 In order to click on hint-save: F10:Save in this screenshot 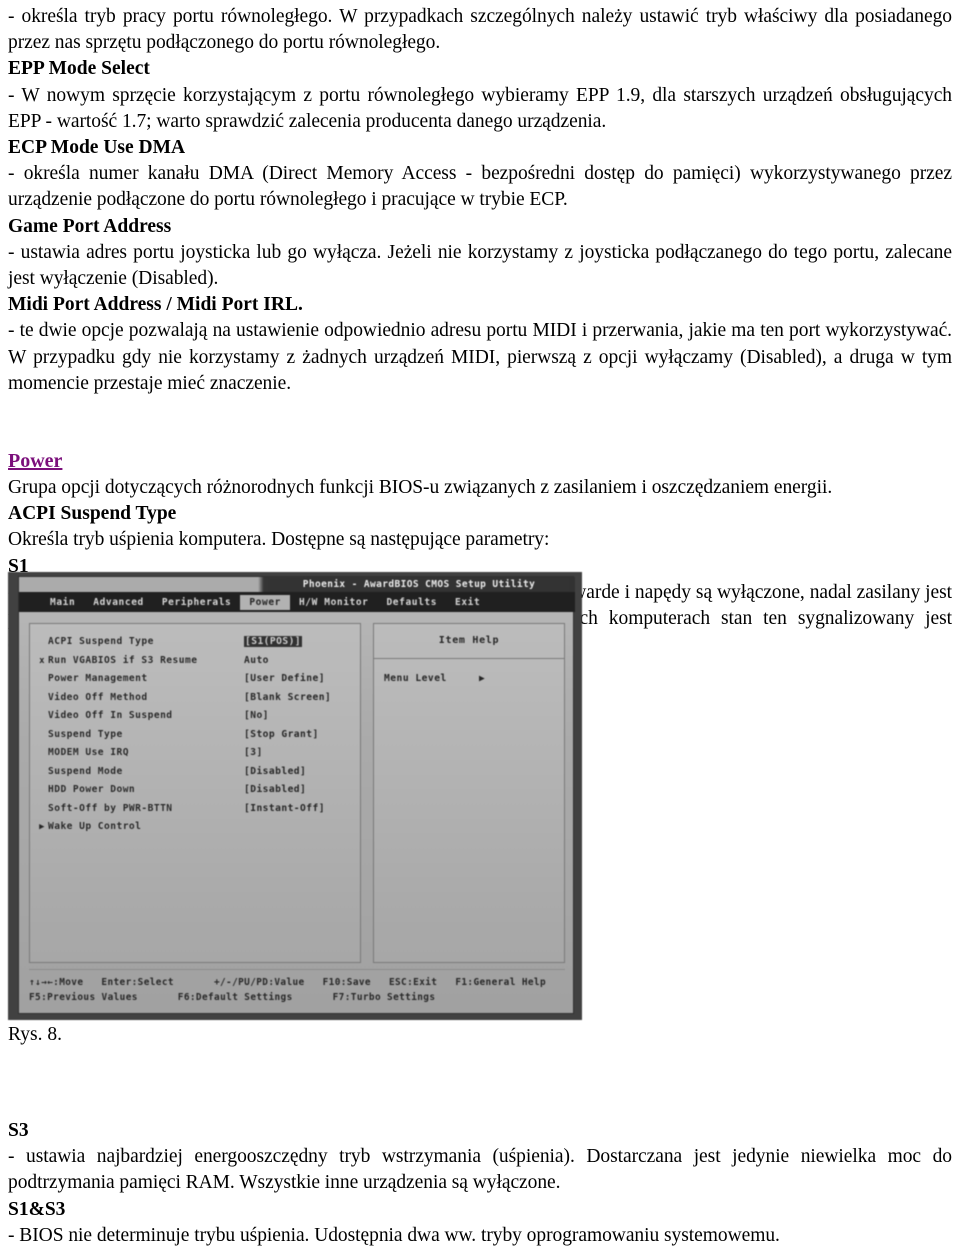, I will do `click(346, 982)`.